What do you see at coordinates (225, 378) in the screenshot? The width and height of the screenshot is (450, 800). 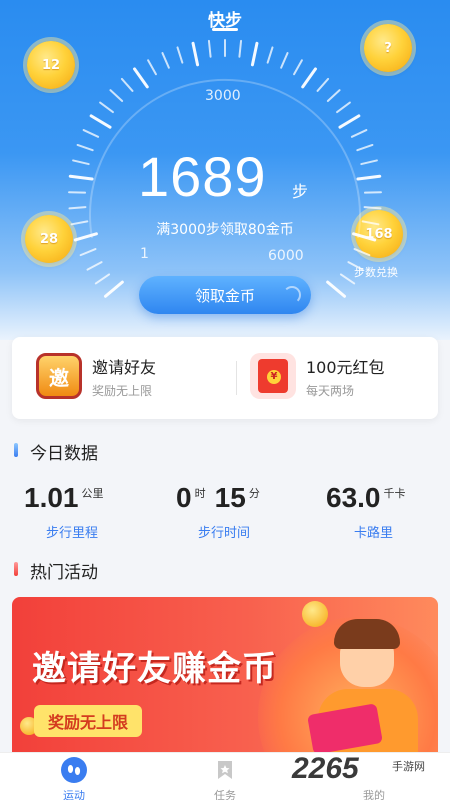 I see `promo-card: 邀 邀请好友 奖励无上限 100元红包 每天两场` at bounding box center [225, 378].